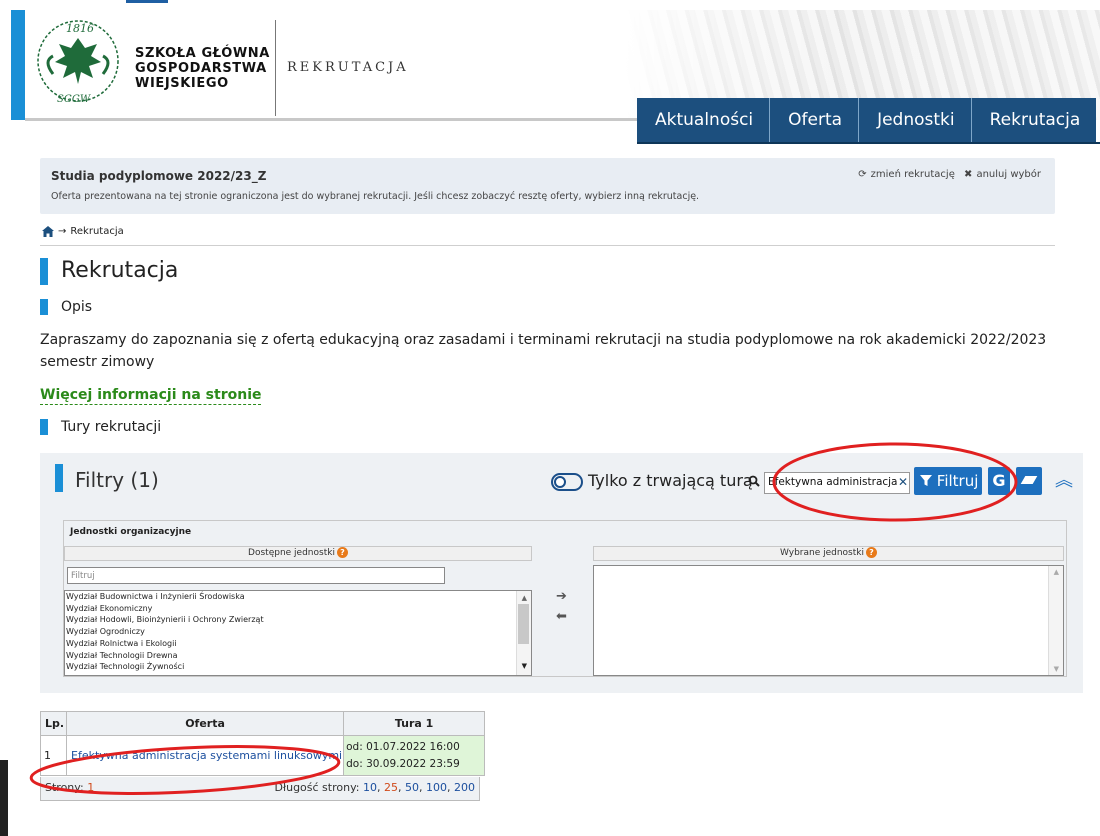  I want to click on available-units-header: Dostępne jednostki?, so click(298, 553).